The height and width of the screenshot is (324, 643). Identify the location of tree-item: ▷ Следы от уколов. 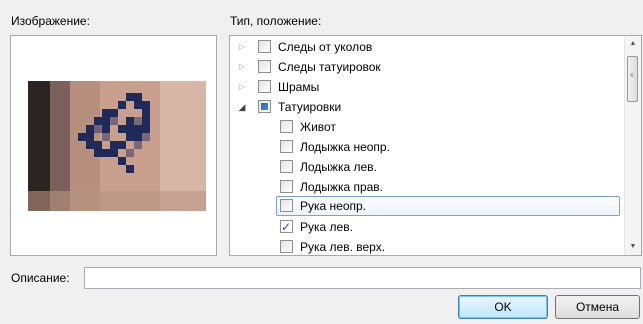
(425, 47).